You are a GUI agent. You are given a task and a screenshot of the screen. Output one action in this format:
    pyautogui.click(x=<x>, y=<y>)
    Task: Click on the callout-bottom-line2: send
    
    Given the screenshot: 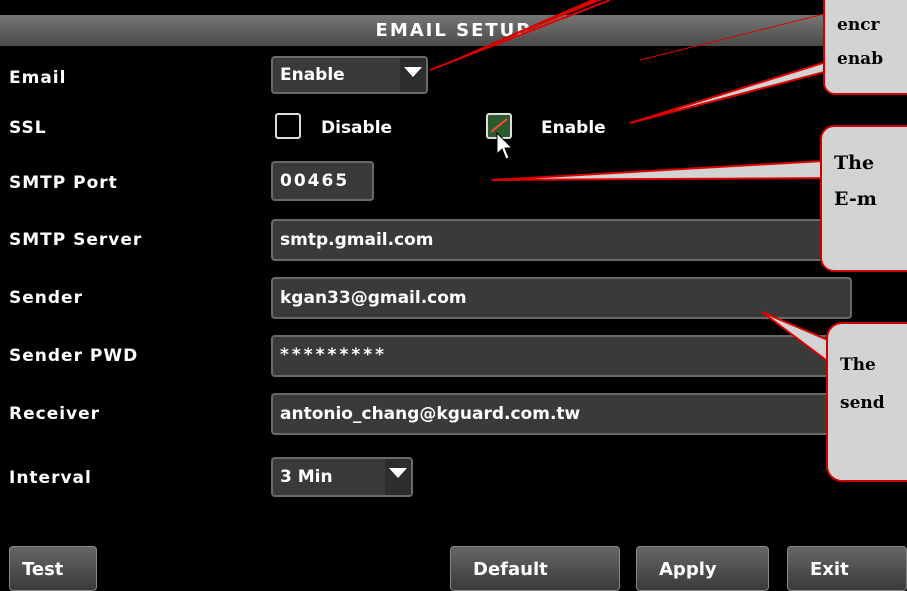 What is the action you would take?
    pyautogui.click(x=862, y=403)
    